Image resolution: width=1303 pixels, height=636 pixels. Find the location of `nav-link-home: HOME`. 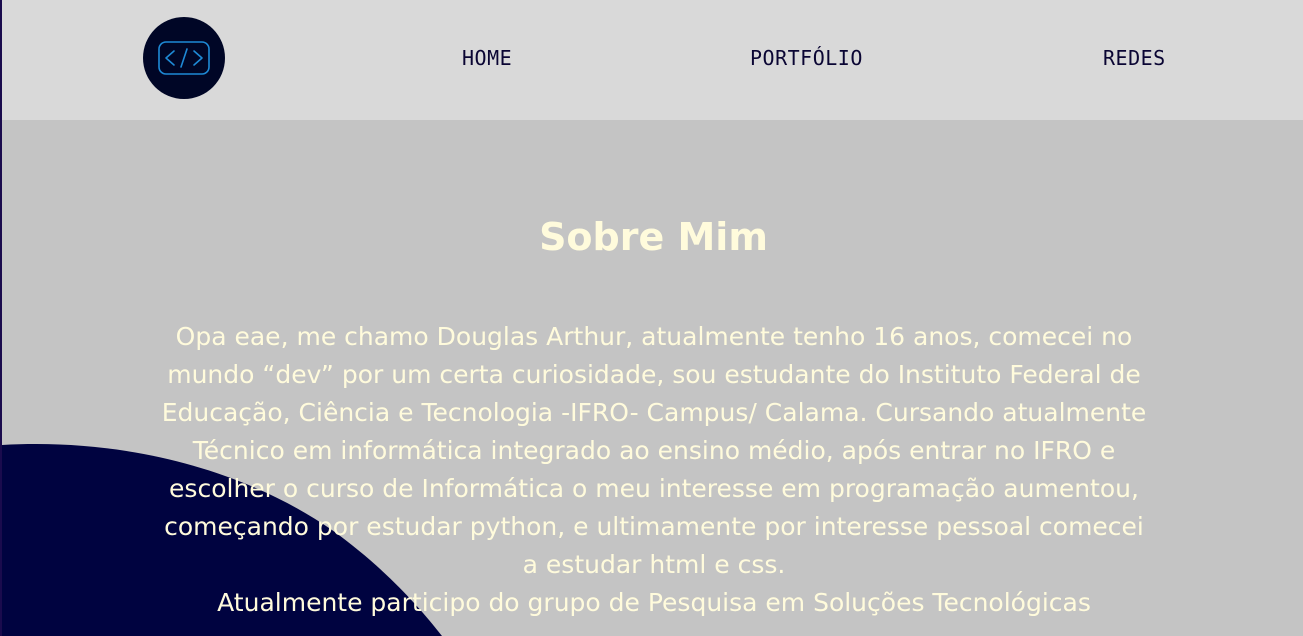

nav-link-home: HOME is located at coordinates (487, 58).